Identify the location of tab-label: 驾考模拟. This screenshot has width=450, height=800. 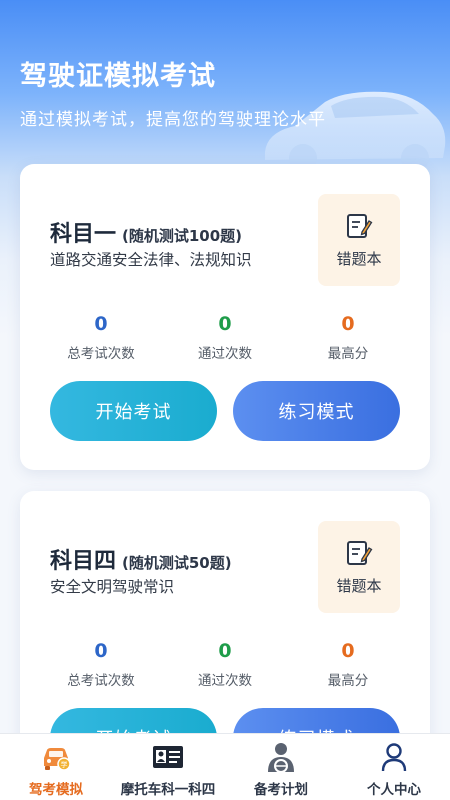
(56, 790).